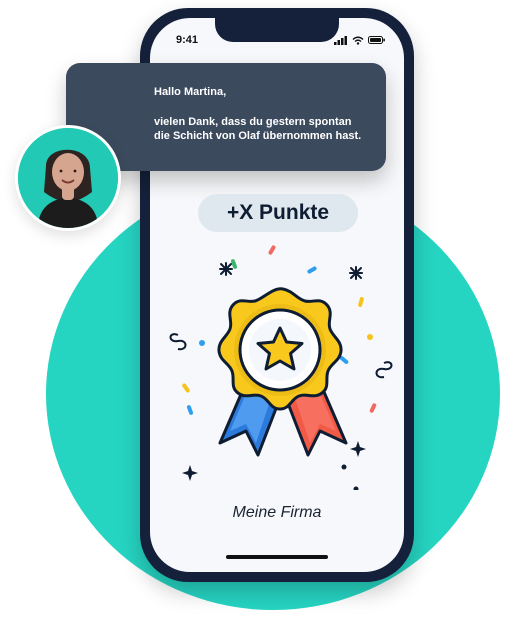  I want to click on status-icons, so click(360, 41).